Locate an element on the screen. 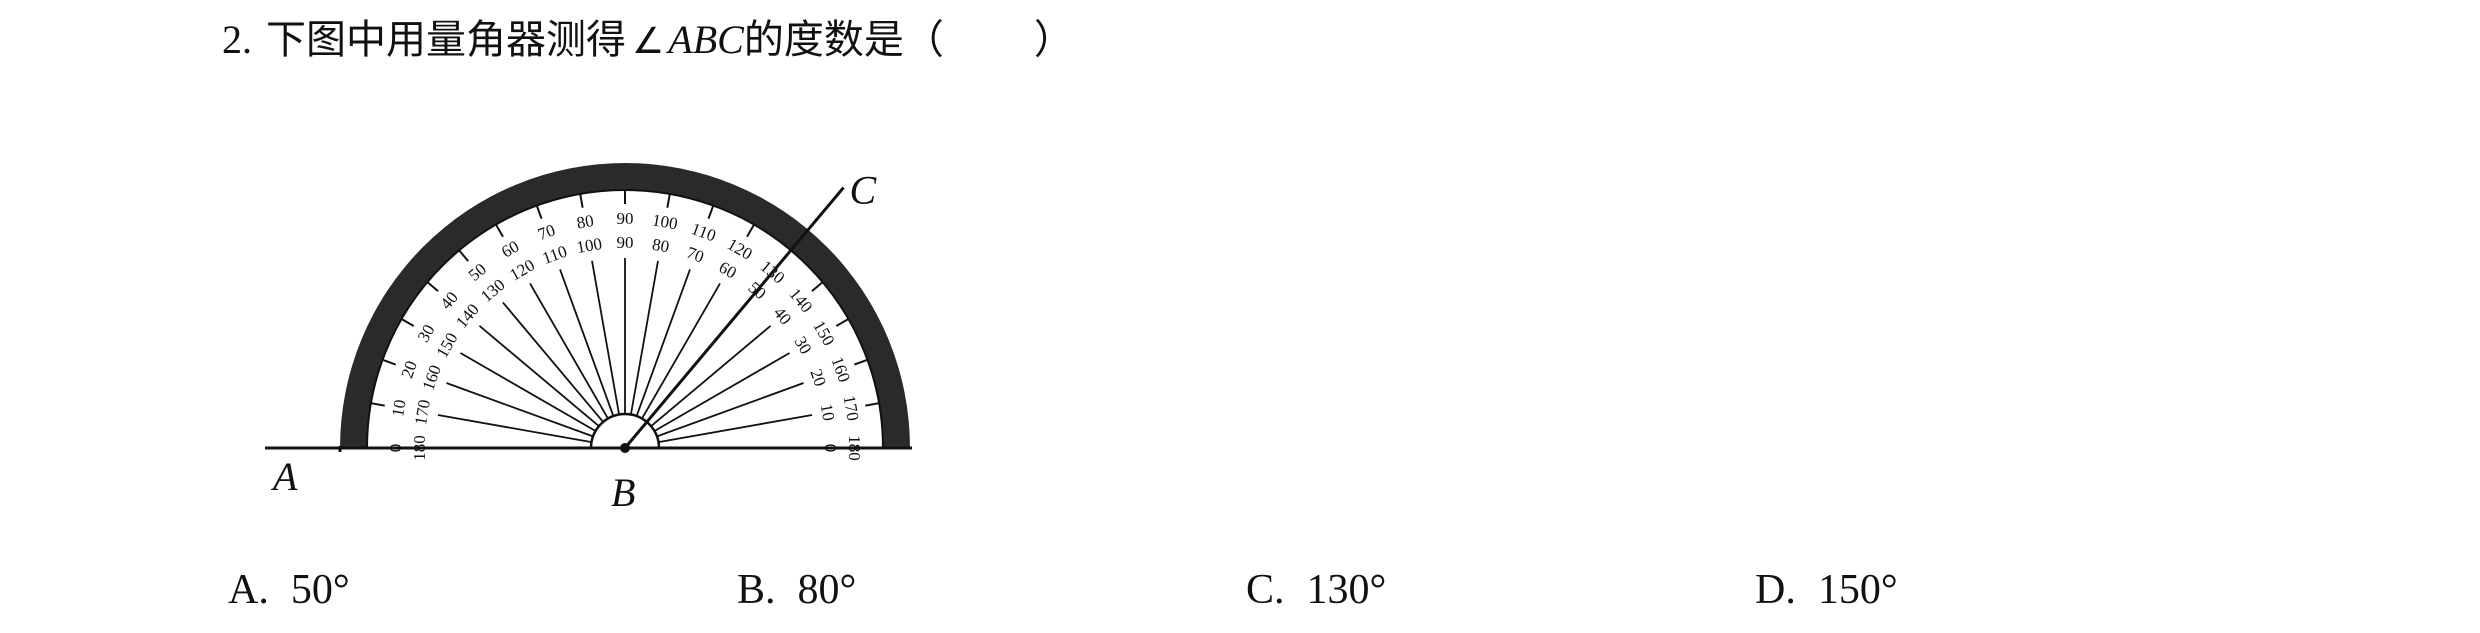 The image size is (2480, 633). inner-scale-label: 100 is located at coordinates (589, 245).